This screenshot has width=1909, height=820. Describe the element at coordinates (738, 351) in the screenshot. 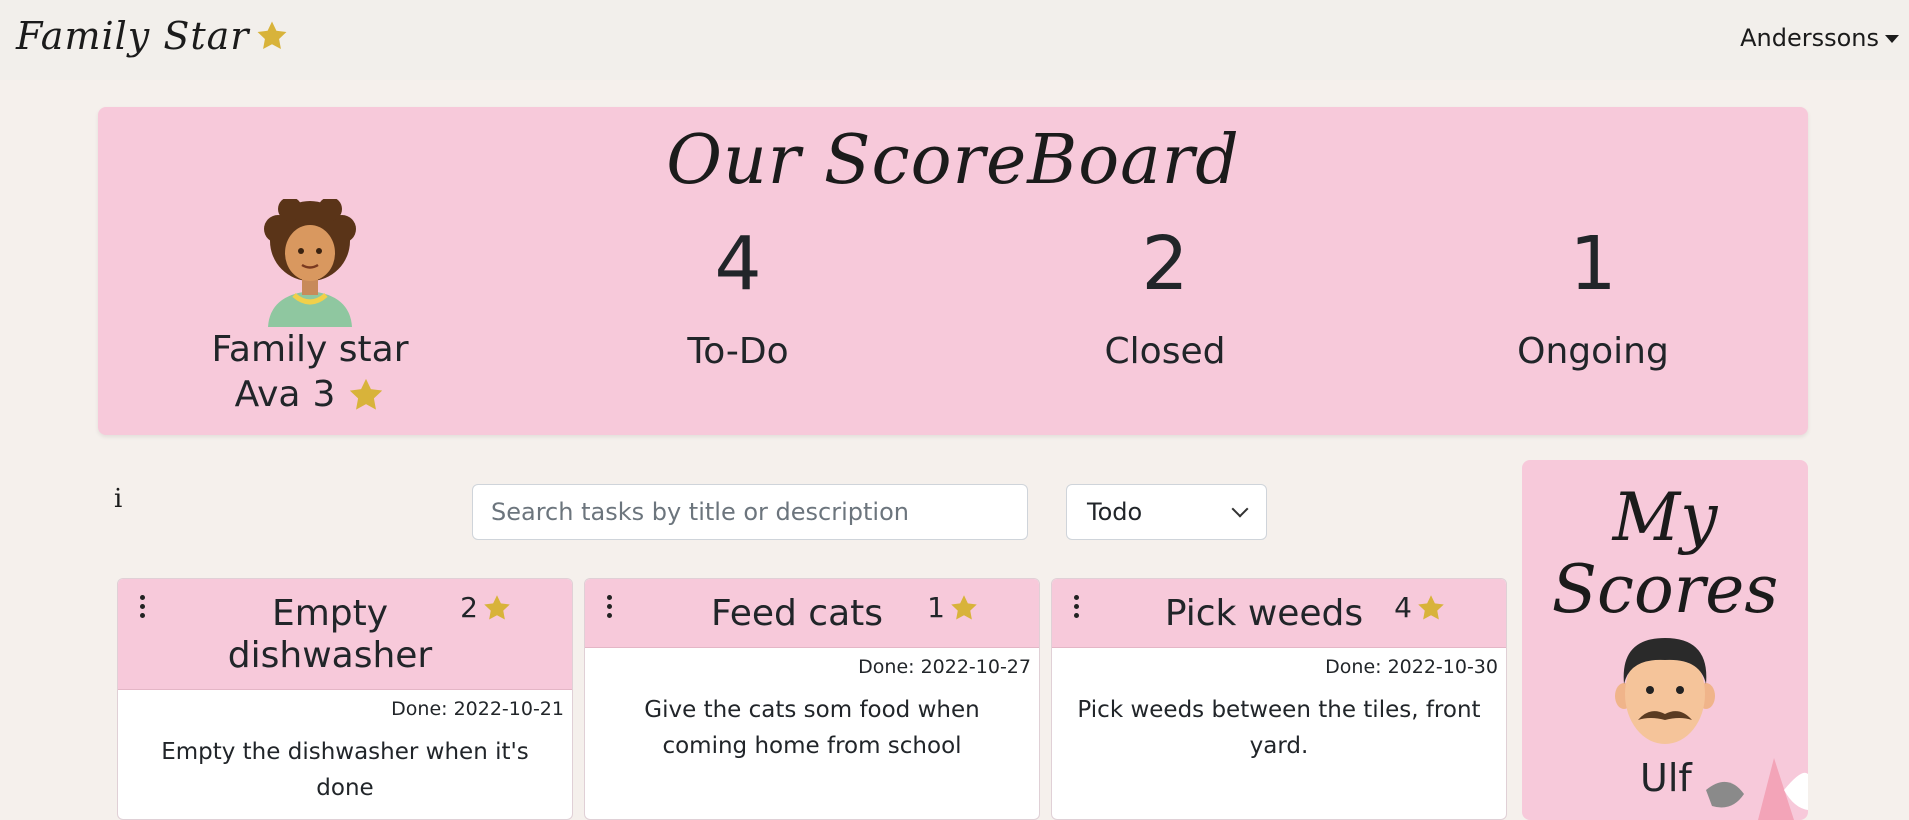

I see `stat-label: To-Do` at that location.